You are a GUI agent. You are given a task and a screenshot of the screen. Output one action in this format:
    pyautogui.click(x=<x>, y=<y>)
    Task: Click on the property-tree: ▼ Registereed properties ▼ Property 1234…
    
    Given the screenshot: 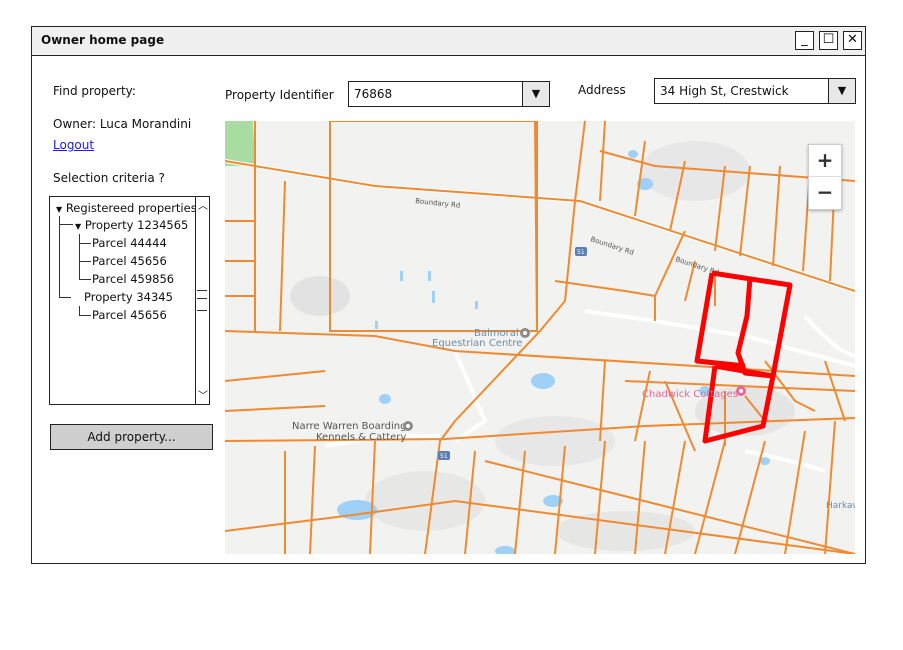 What is the action you would take?
    pyautogui.click(x=129, y=300)
    